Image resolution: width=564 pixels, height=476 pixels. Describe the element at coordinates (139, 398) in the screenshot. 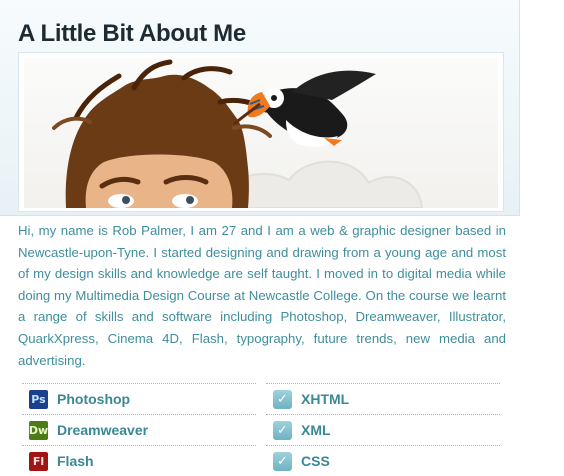

I see `list-item: Ps Photoshop` at that location.